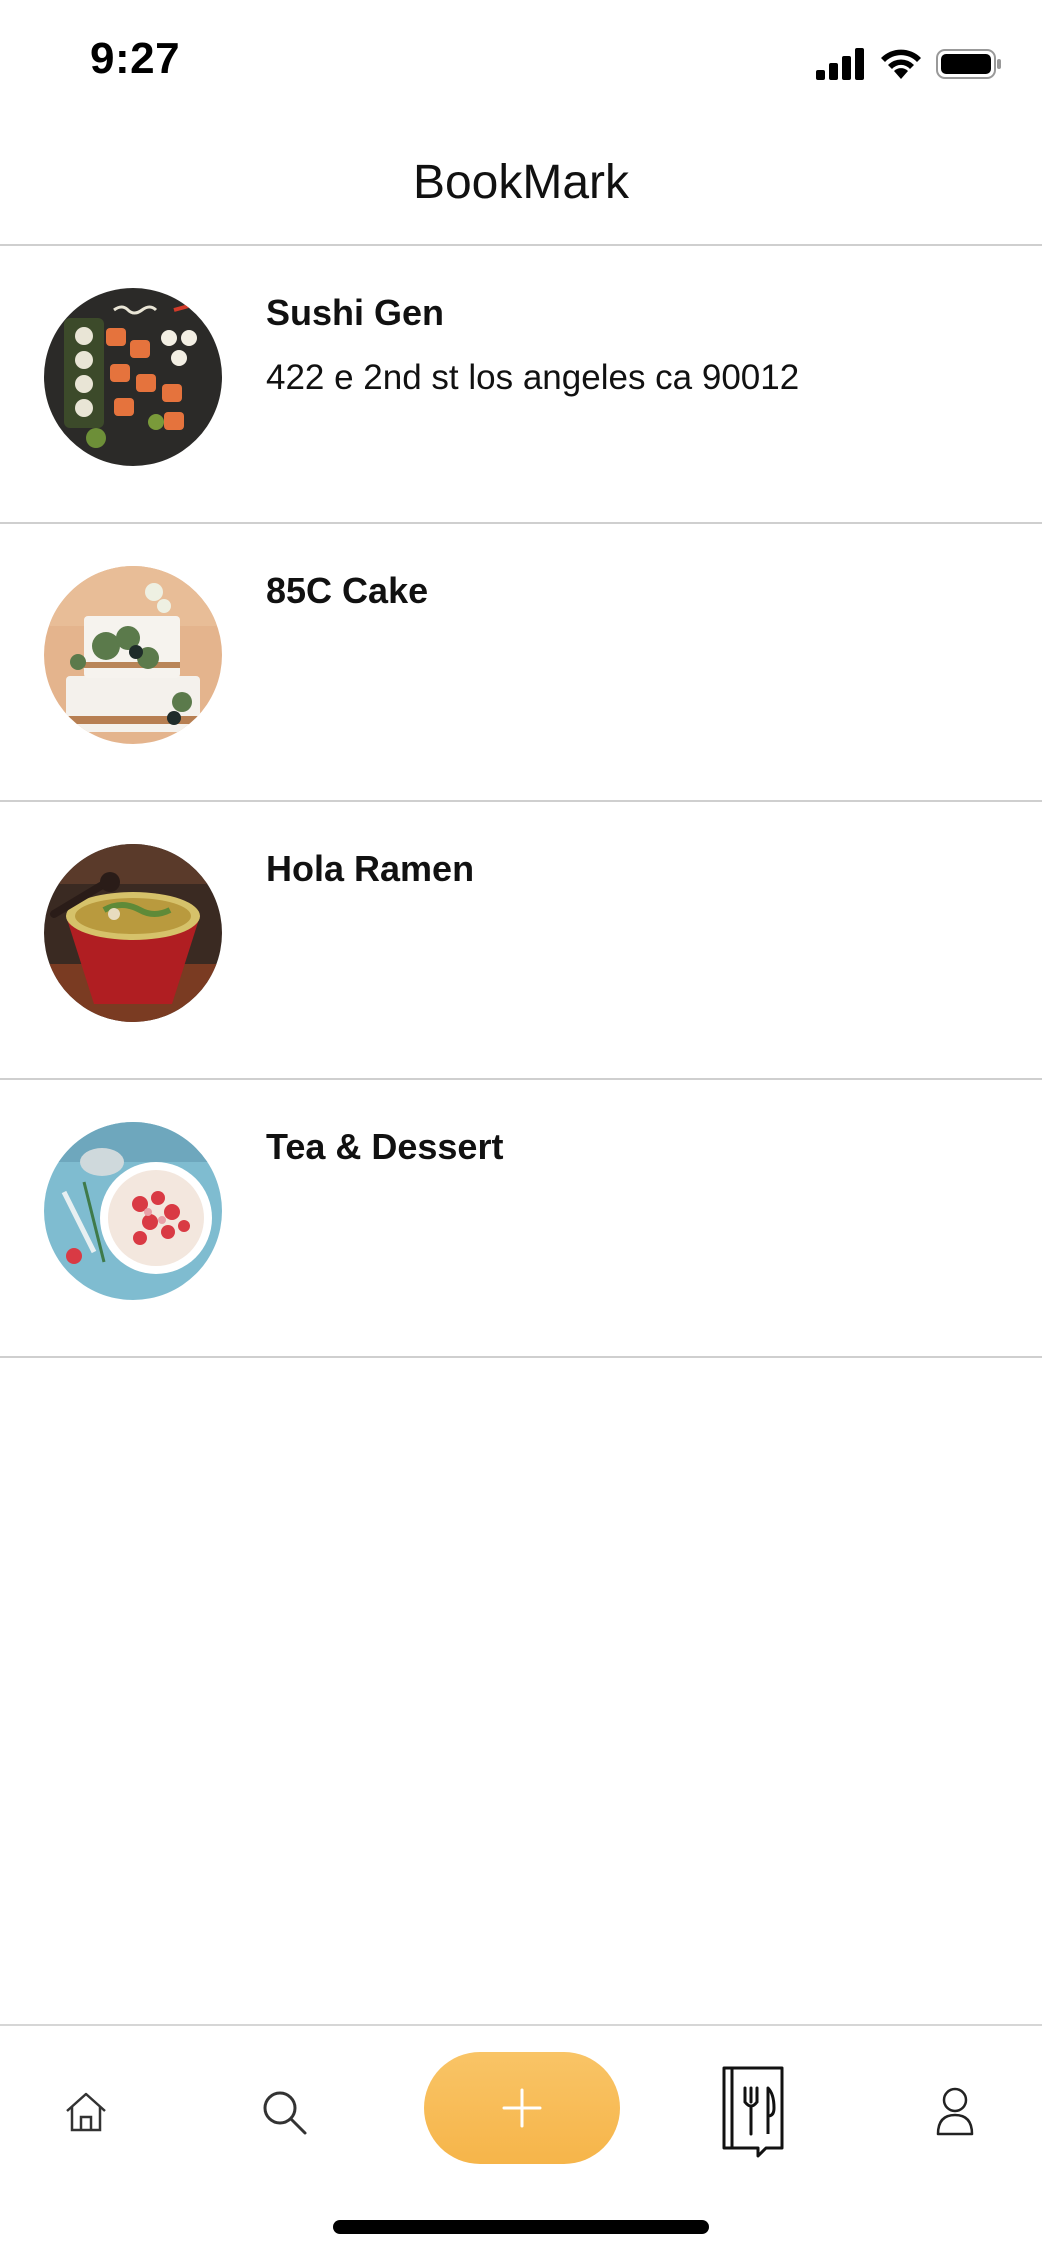  What do you see at coordinates (840, 64) in the screenshot?
I see `signal-icon` at bounding box center [840, 64].